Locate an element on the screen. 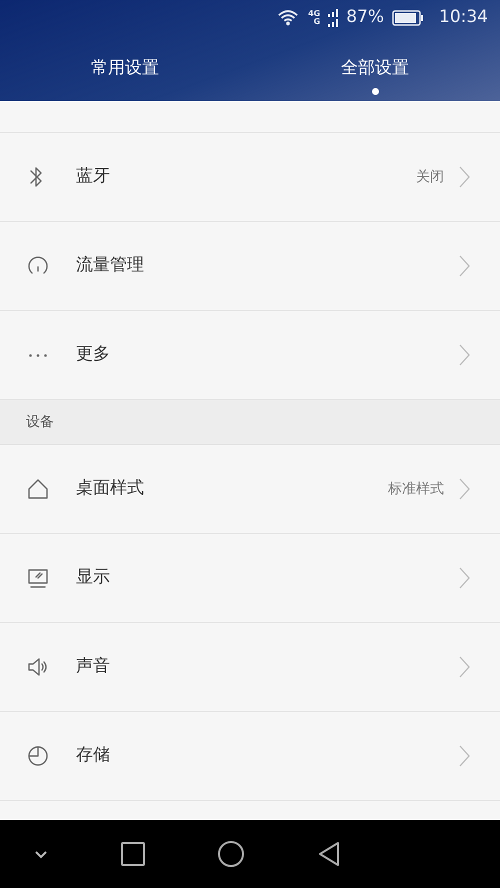 The height and width of the screenshot is (888, 500). network-label: 4G is located at coordinates (314, 14).